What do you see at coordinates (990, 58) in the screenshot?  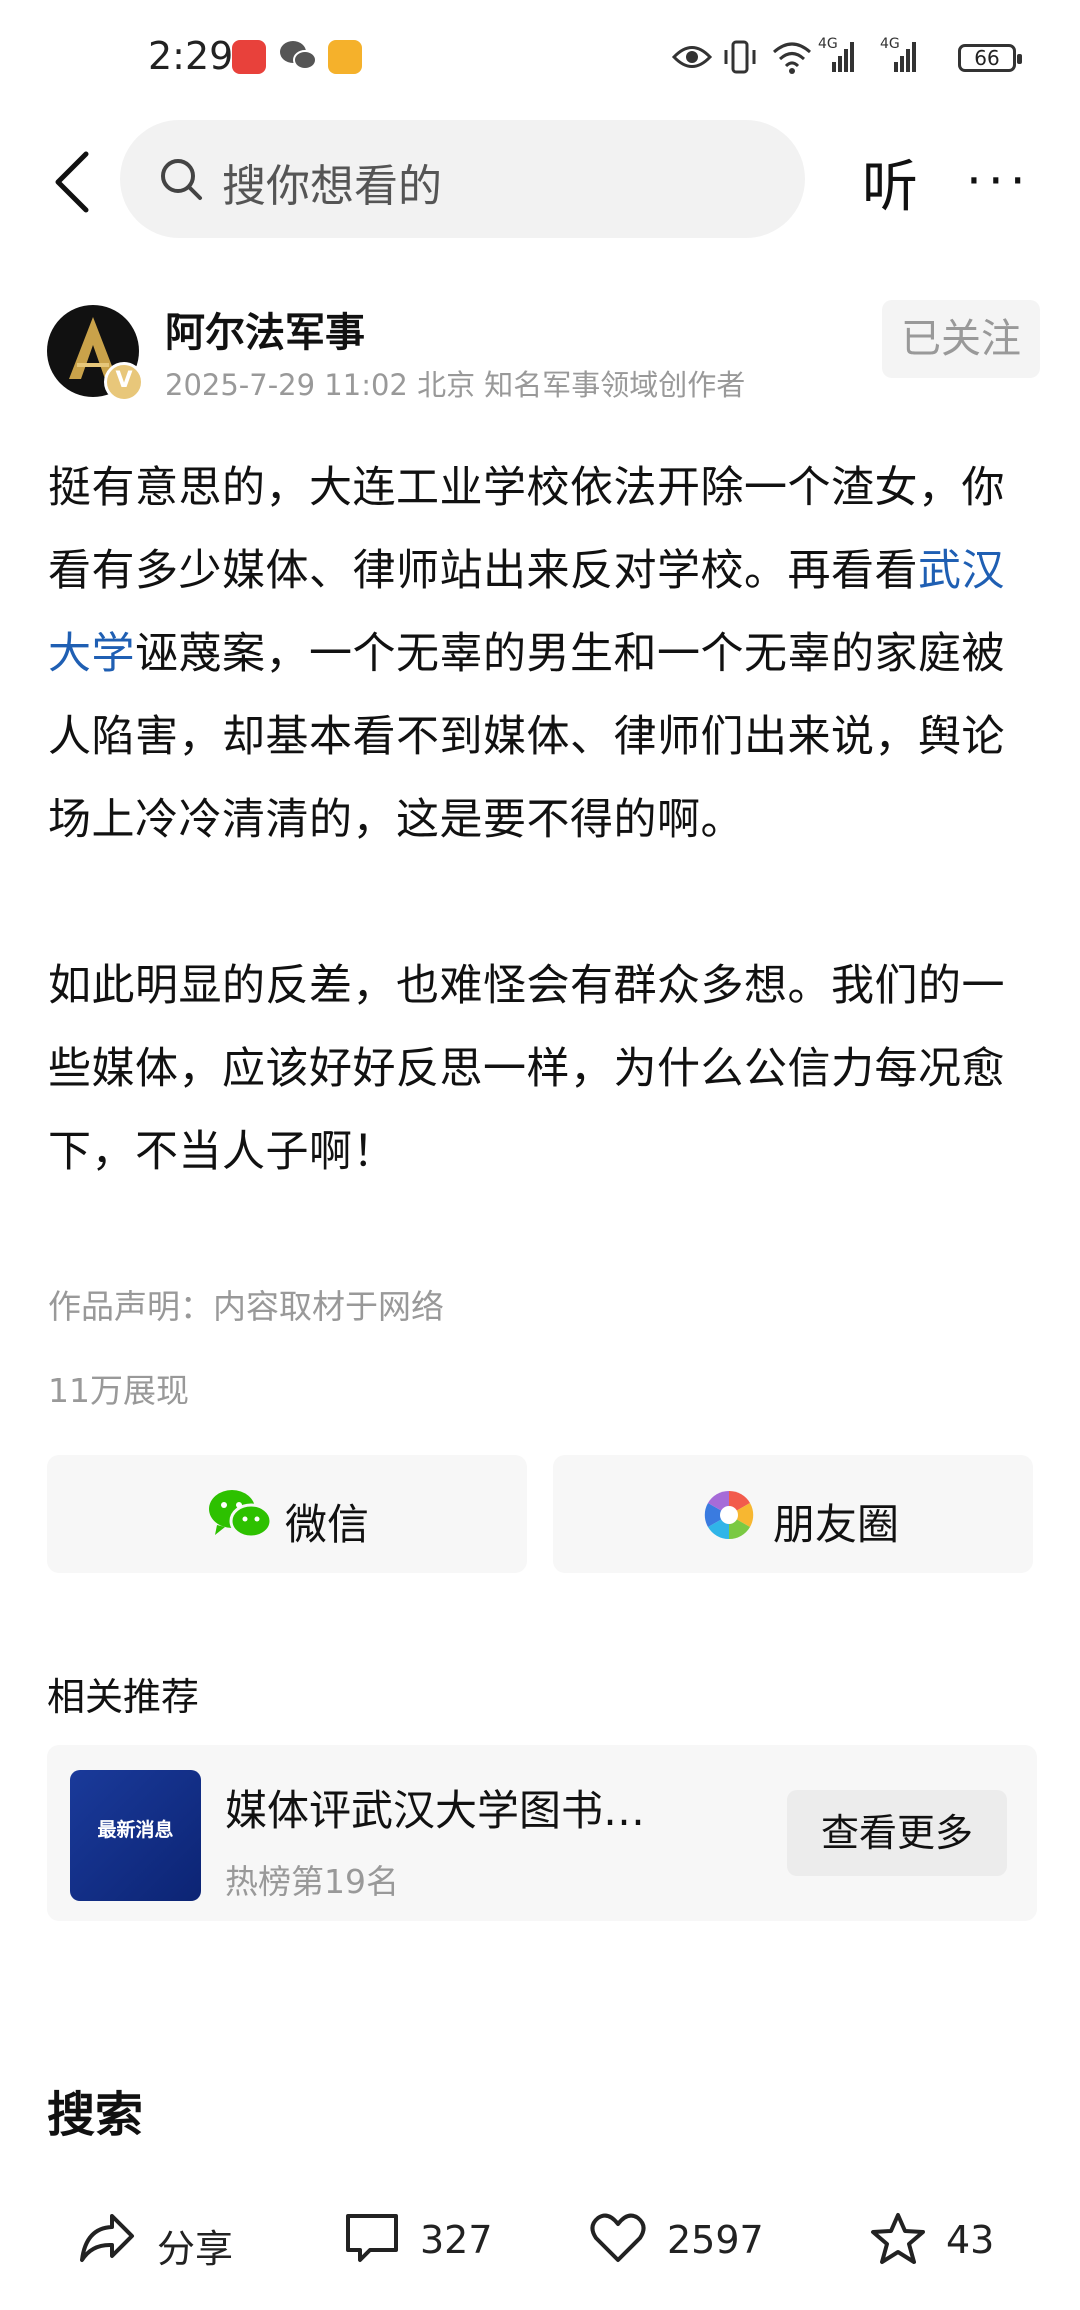 I see `battery-icon: 66` at bounding box center [990, 58].